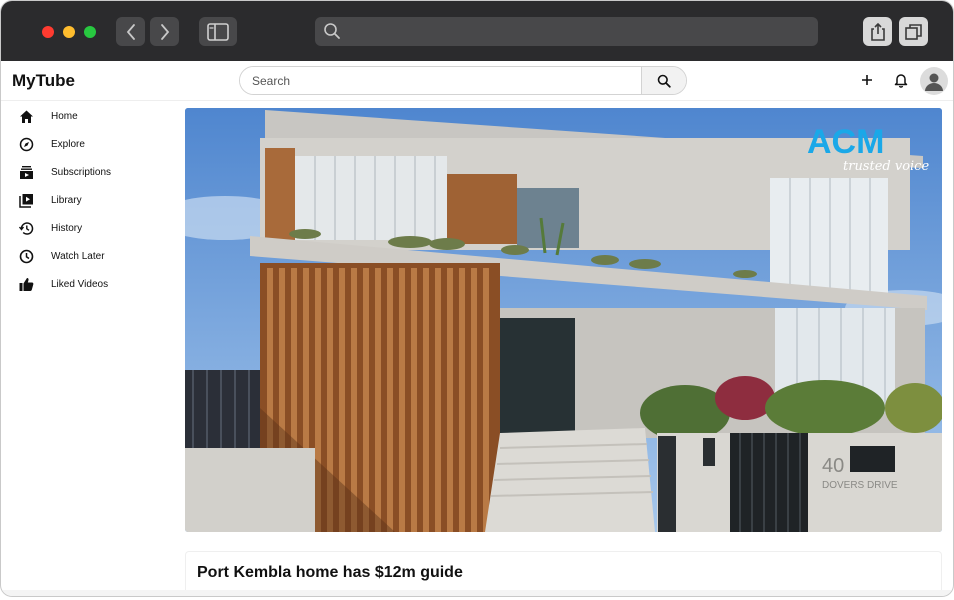  What do you see at coordinates (26, 172) in the screenshot?
I see `subscriptions-icon` at bounding box center [26, 172].